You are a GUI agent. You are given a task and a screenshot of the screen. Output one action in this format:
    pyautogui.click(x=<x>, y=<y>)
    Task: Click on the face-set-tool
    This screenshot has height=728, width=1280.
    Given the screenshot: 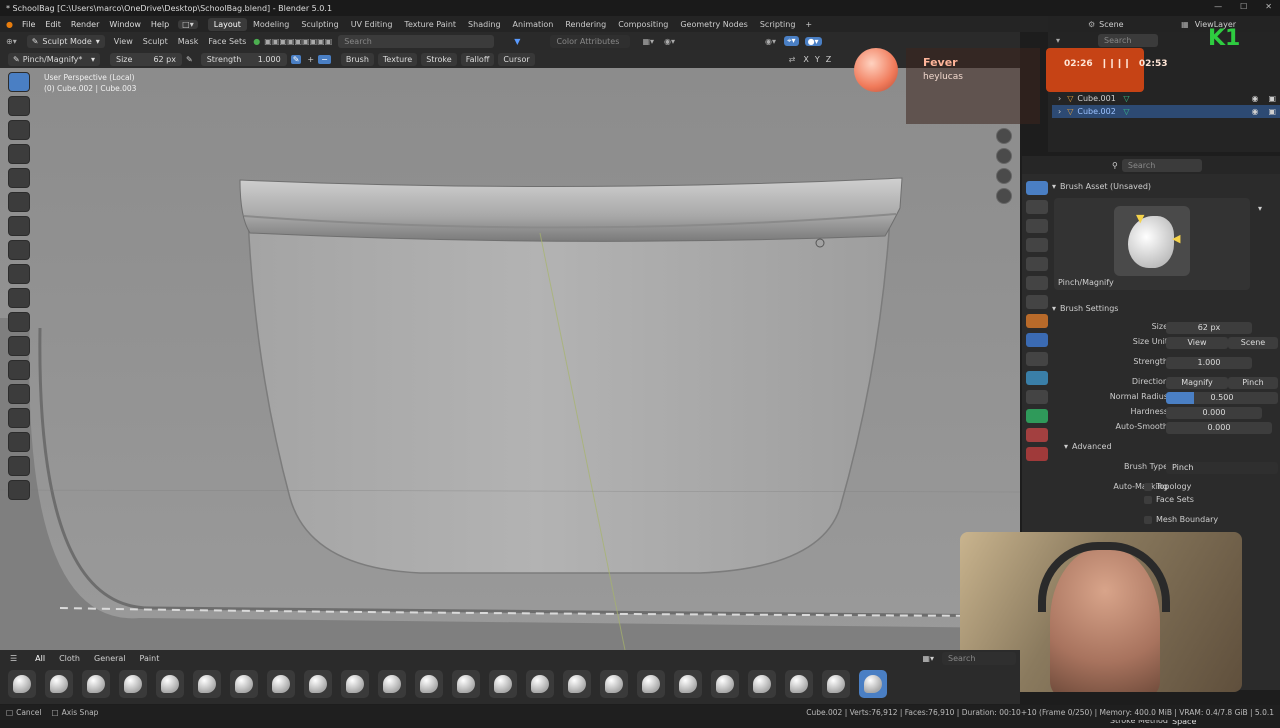 What is the action you would take?
    pyautogui.click(x=19, y=226)
    